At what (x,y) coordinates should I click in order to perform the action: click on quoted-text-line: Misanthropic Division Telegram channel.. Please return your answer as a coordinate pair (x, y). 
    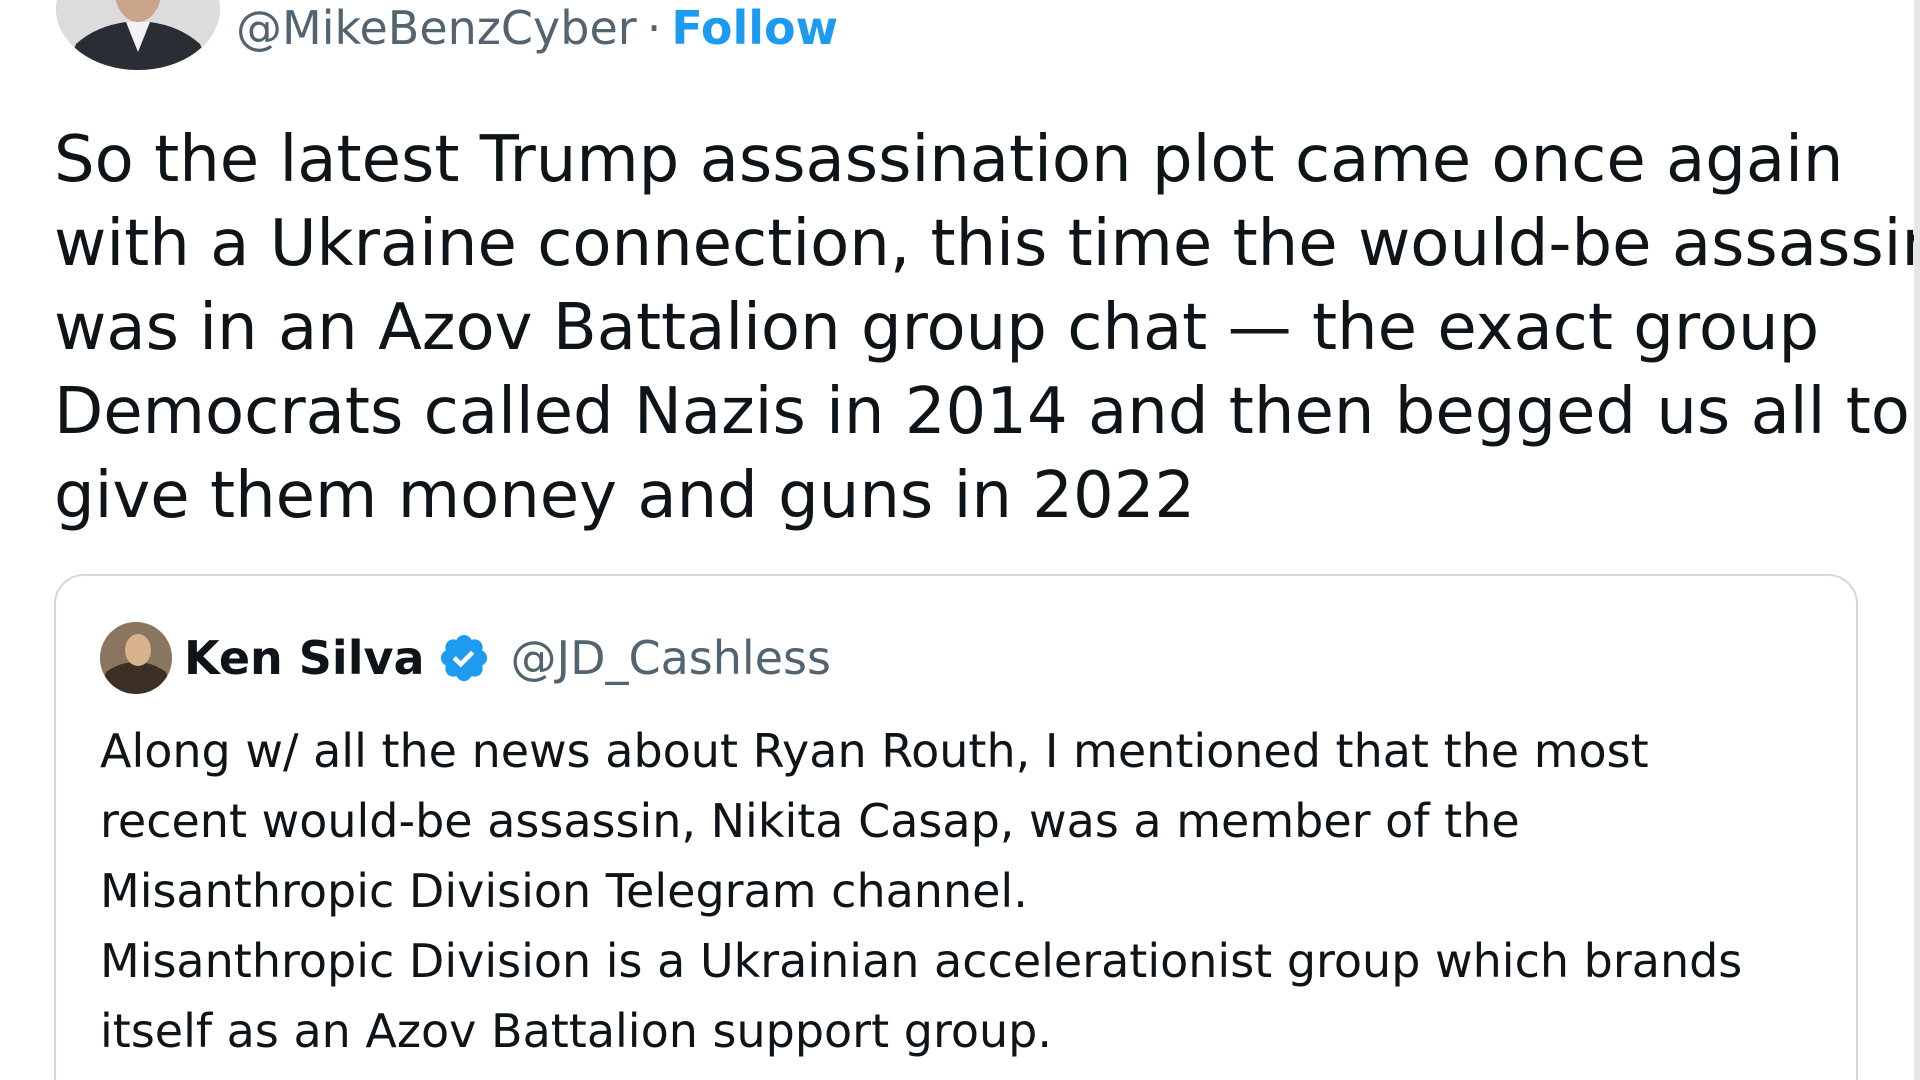
    Looking at the image, I should click on (564, 891).